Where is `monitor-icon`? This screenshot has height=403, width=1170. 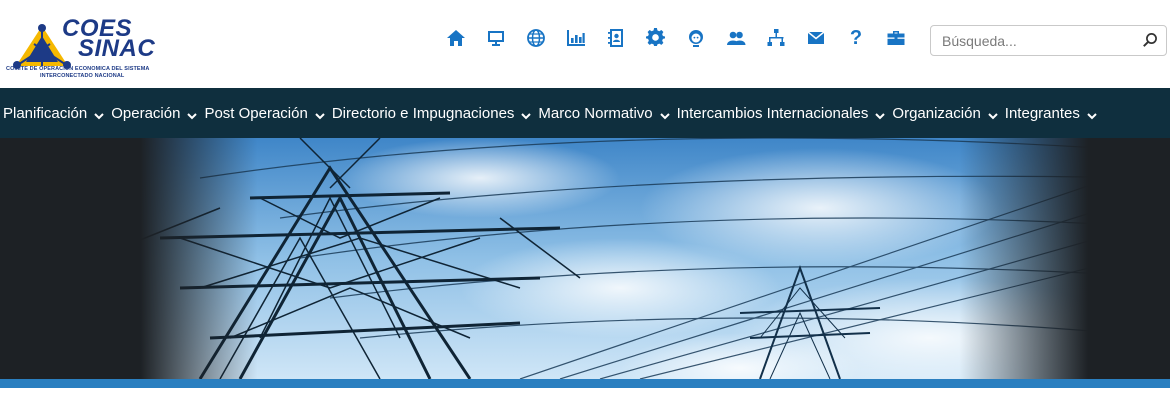 monitor-icon is located at coordinates (496, 38).